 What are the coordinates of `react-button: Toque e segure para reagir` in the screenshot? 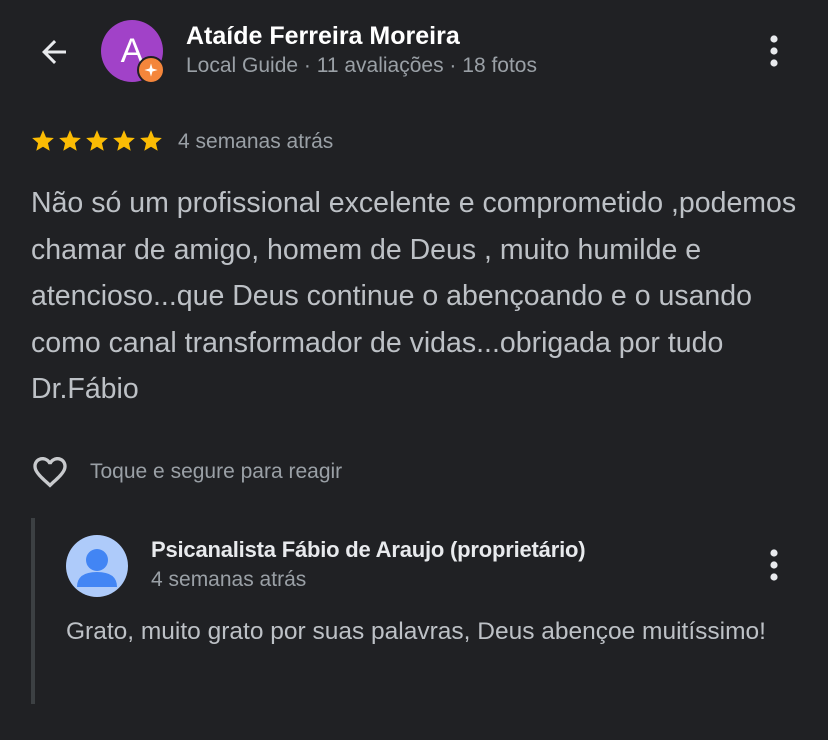 It's located at (186, 472).